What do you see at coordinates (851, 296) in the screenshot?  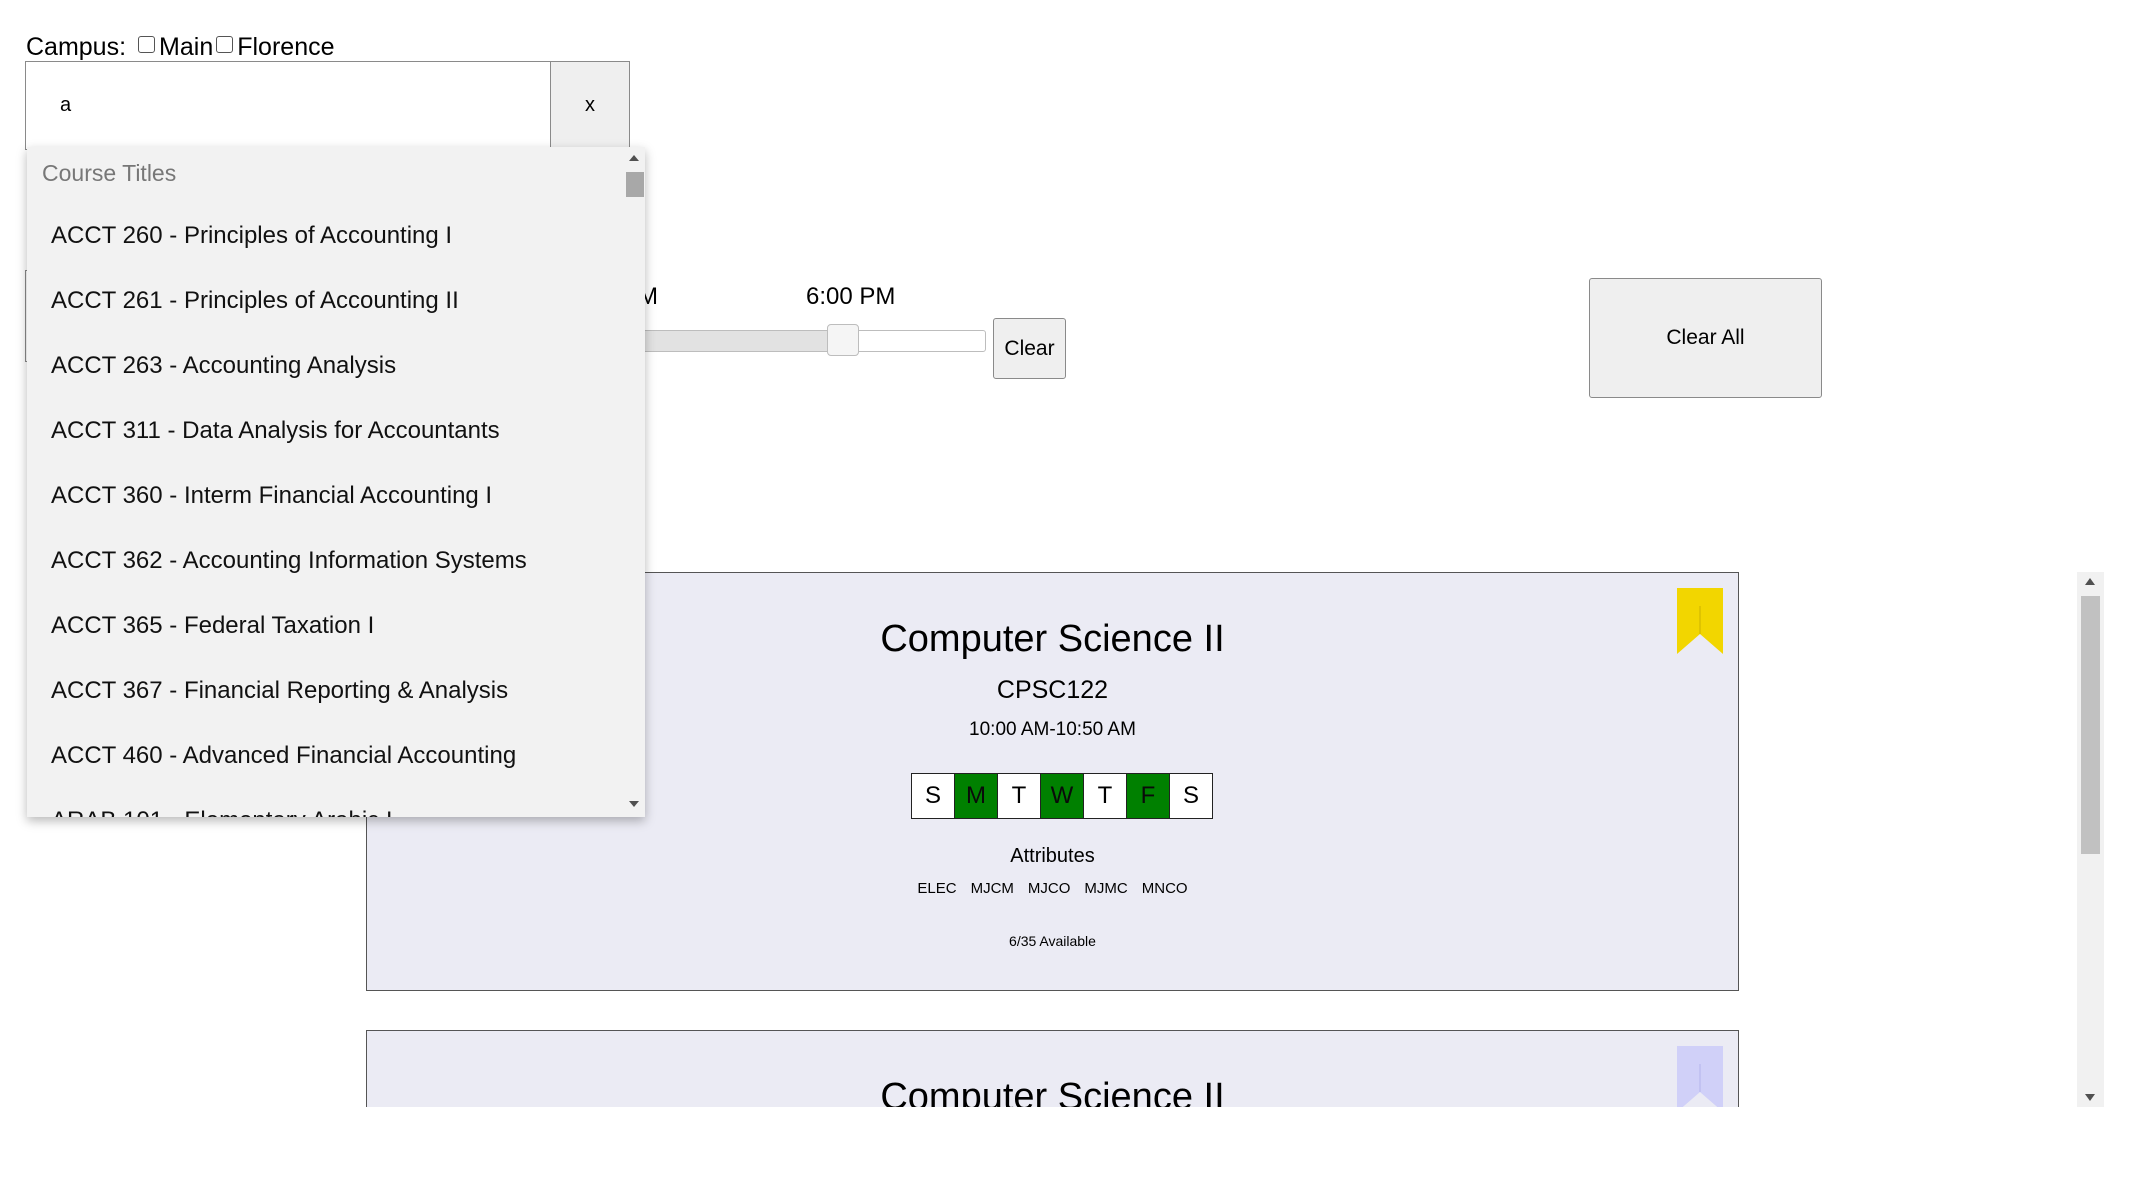 I see `time-end-label: 6:00 PM` at bounding box center [851, 296].